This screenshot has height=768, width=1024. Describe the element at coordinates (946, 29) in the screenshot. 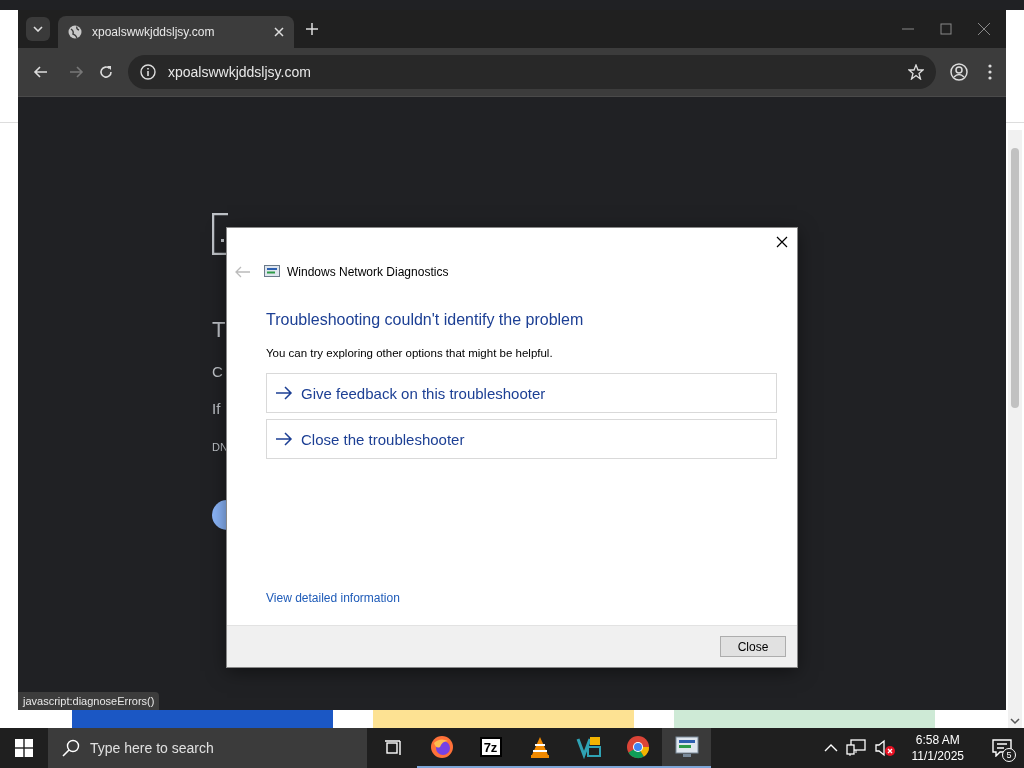

I see `maximize-icon` at that location.